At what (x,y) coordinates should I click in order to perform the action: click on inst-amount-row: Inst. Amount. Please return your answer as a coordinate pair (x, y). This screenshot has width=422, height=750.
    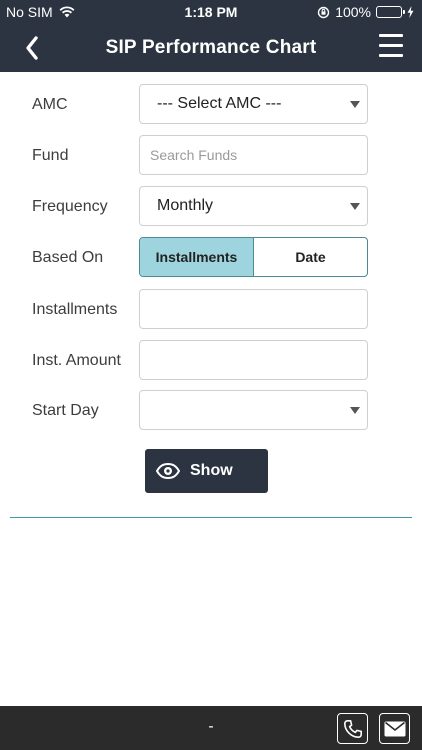
    Looking at the image, I should click on (211, 360).